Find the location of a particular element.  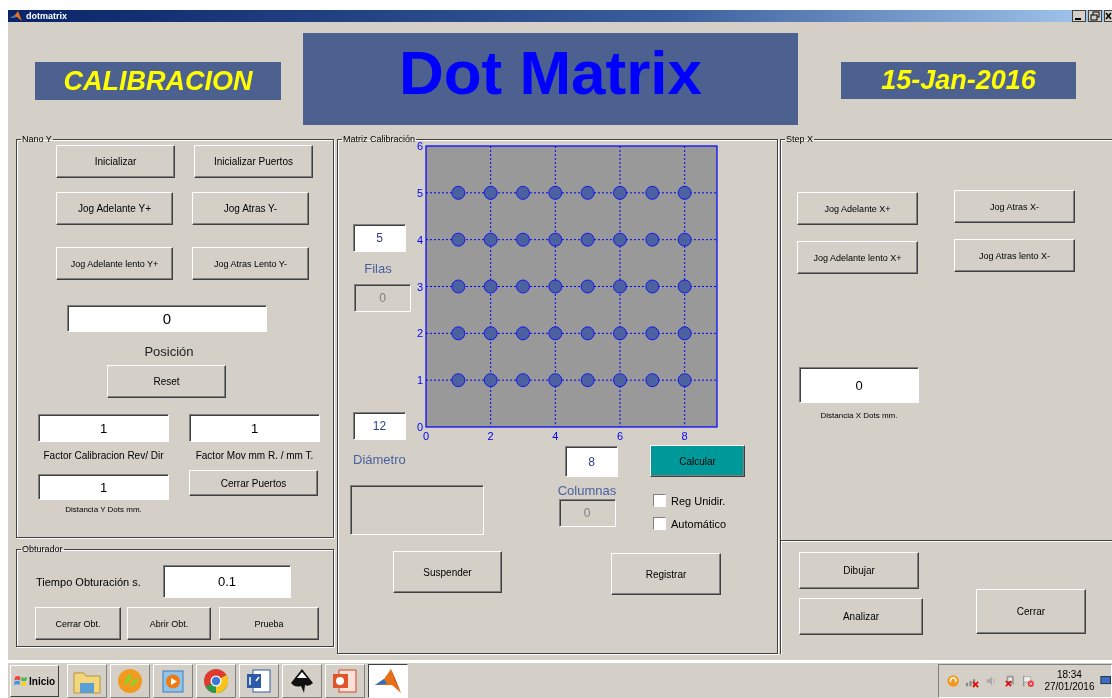

date-banner: 15-Jan-2016 is located at coordinates (958, 80).